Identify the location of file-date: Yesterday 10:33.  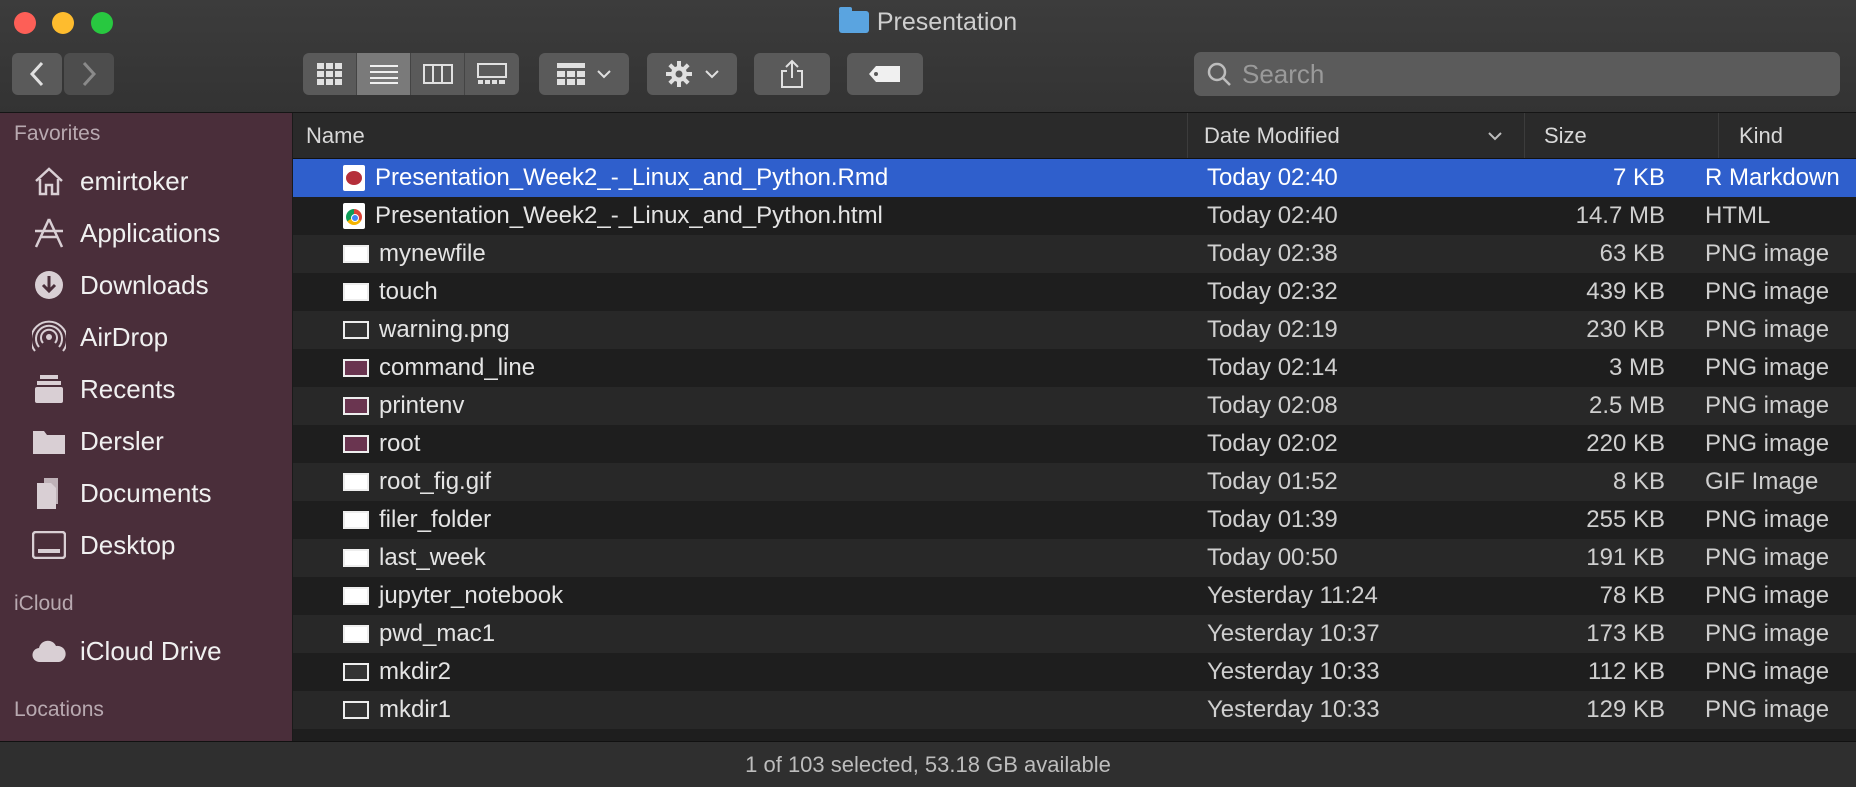
(1293, 709).